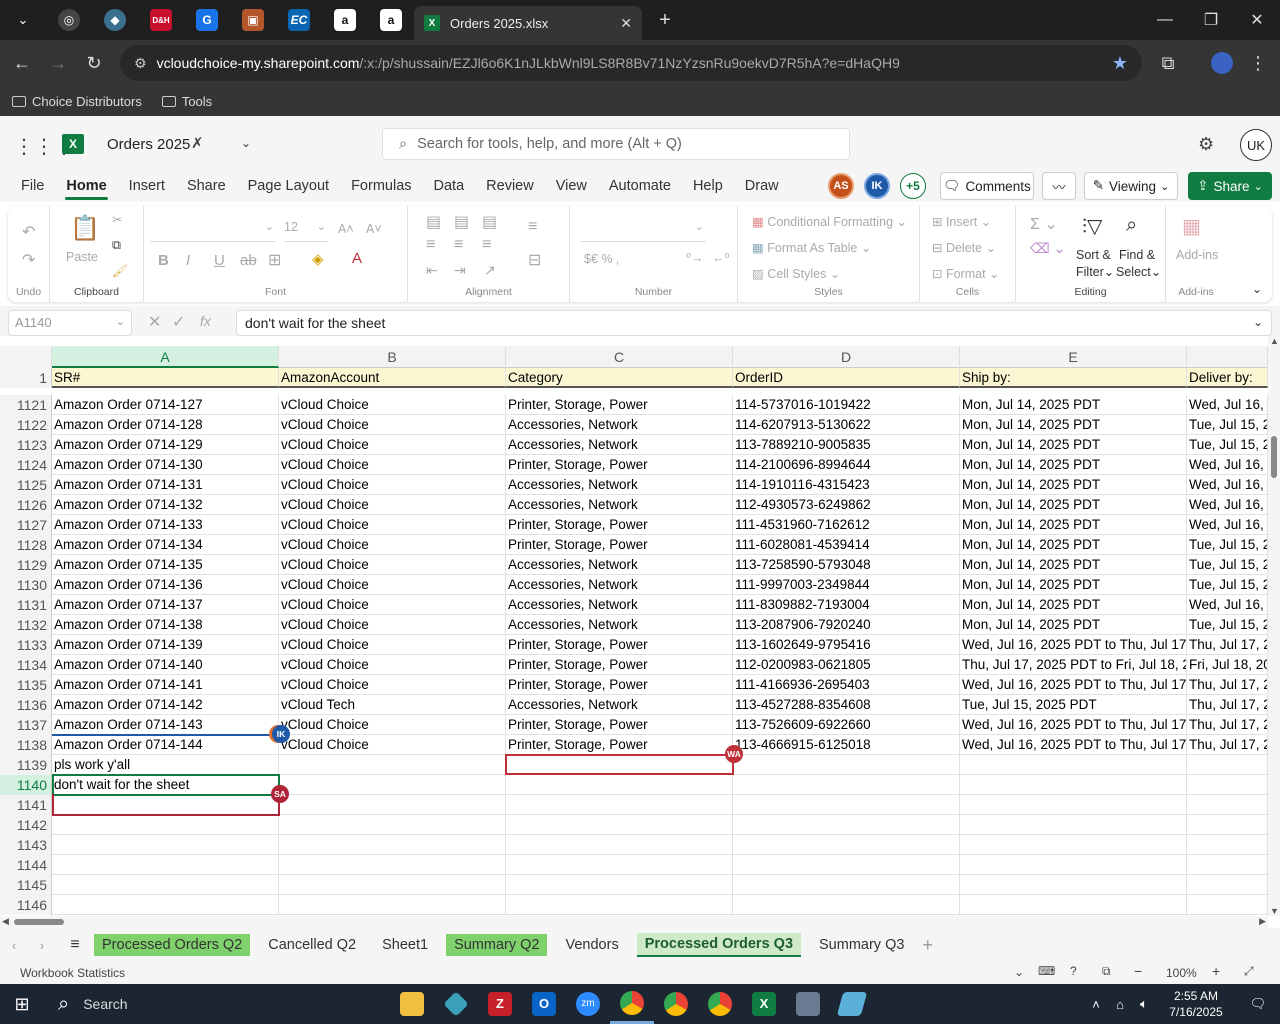 This screenshot has height=1024, width=1280. What do you see at coordinates (846, 585) in the screenshot?
I see `cell: 111-9997003-2349844` at bounding box center [846, 585].